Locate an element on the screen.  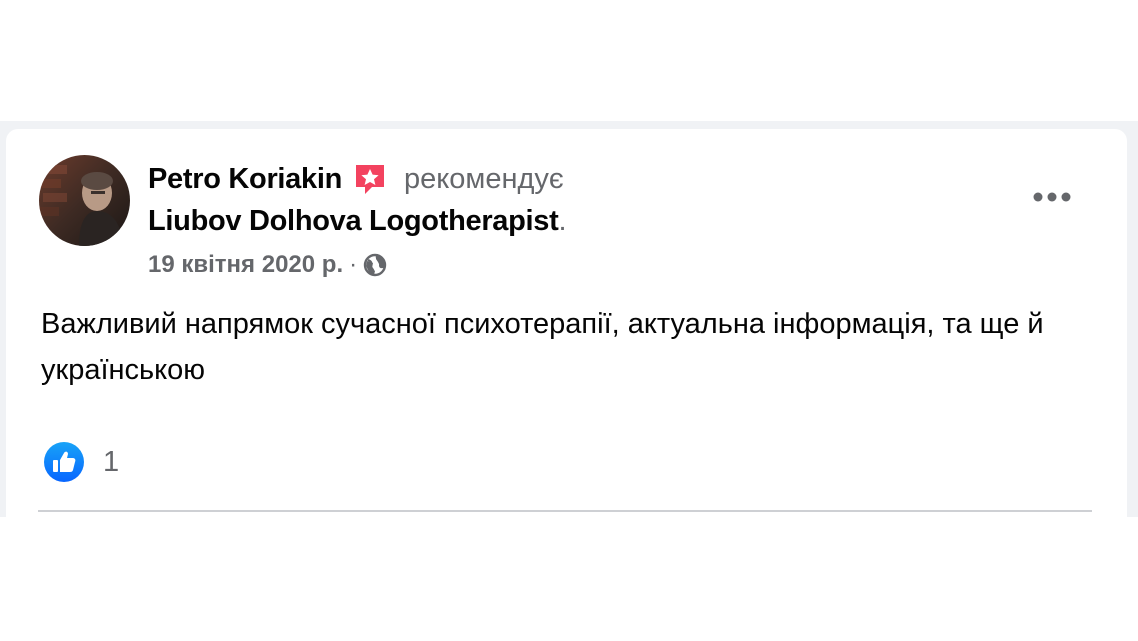
post-meta: 19 квітня 2020 р. · is located at coordinates (267, 265).